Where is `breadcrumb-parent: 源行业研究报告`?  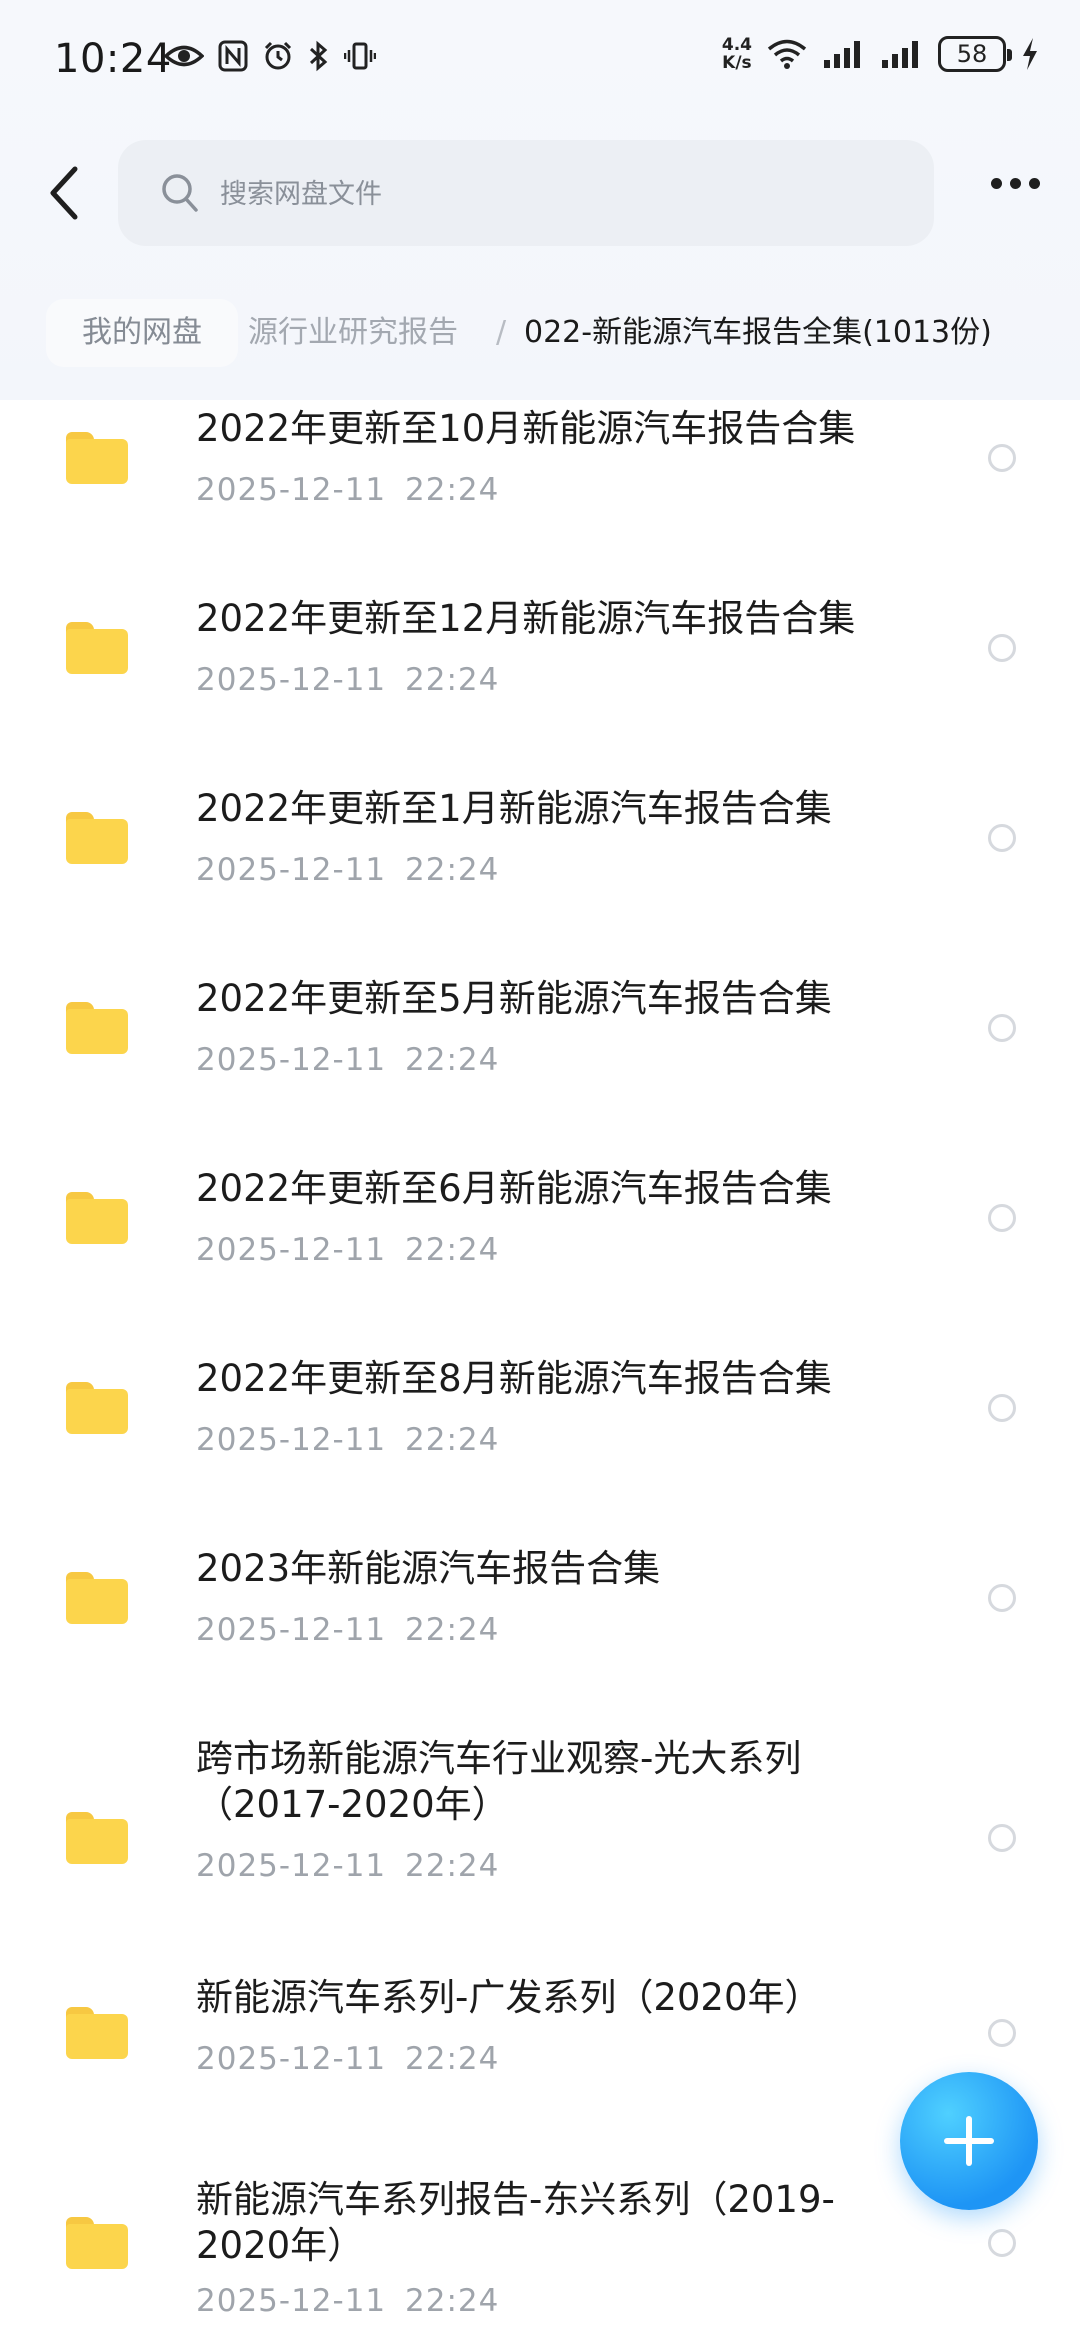 breadcrumb-parent: 源行业研究报告 is located at coordinates (353, 333).